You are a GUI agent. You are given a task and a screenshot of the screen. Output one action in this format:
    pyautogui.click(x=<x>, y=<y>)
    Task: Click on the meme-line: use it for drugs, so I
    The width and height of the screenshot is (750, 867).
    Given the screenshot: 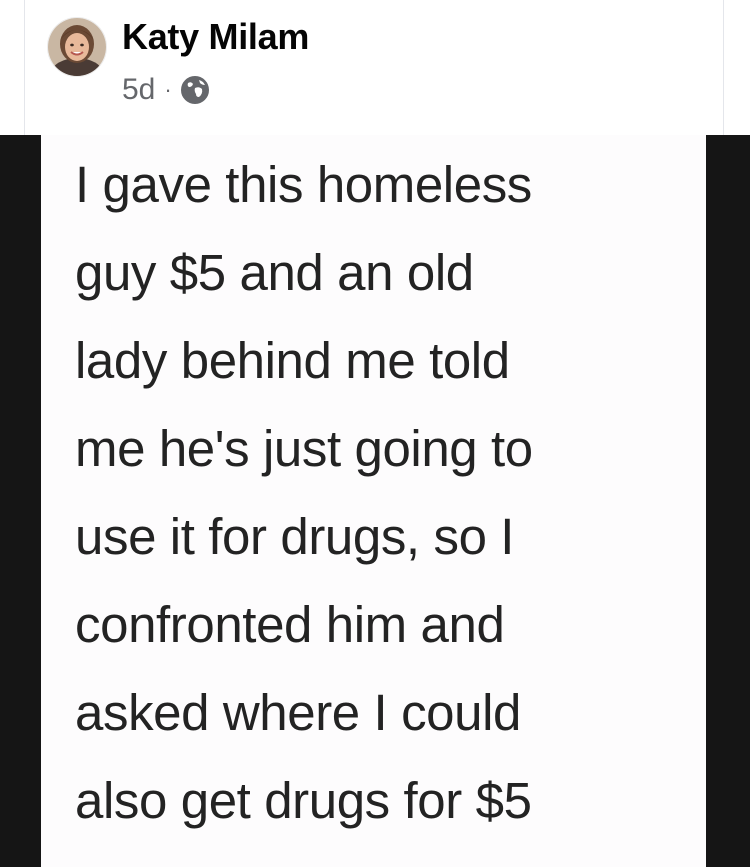 What is the action you would take?
    pyautogui.click(x=295, y=536)
    